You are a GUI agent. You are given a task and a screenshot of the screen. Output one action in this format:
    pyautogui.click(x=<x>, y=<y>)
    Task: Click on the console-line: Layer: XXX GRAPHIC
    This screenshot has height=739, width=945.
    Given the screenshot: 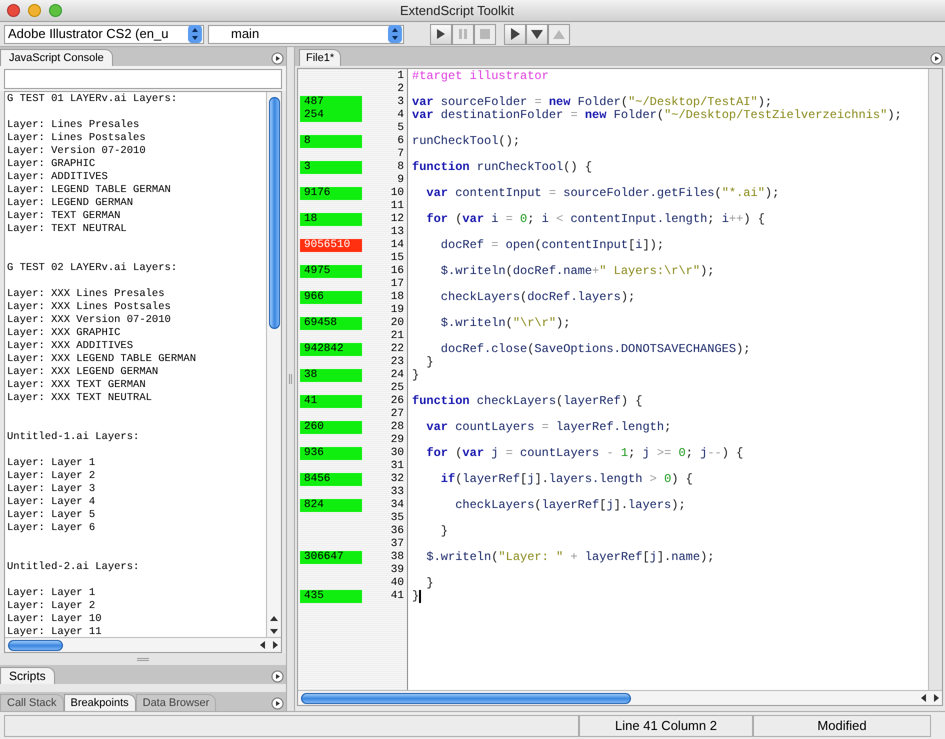 What is the action you would take?
    pyautogui.click(x=63, y=333)
    